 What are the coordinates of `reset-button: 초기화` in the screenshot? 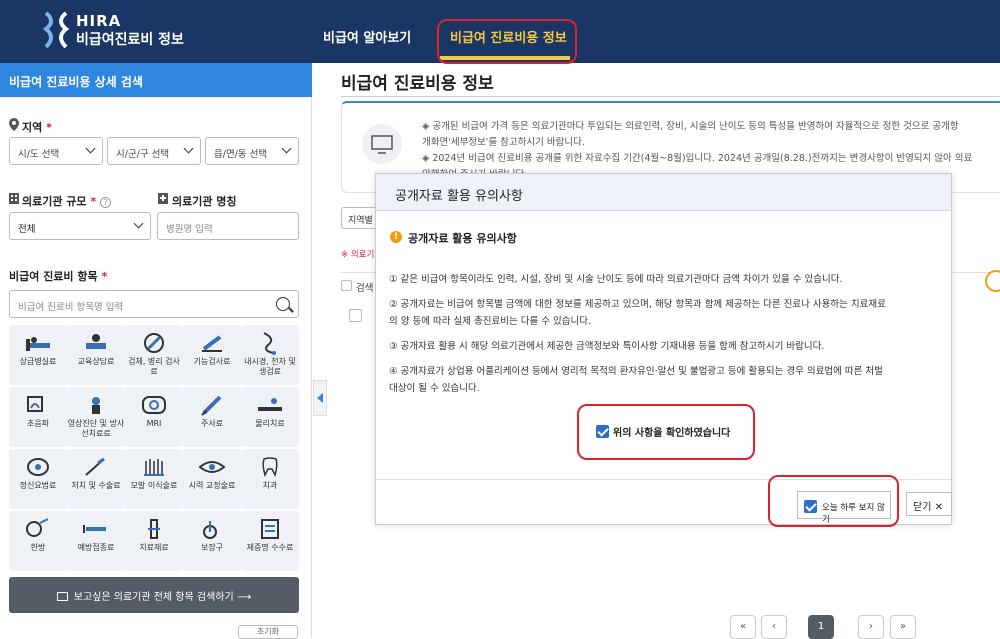 It's located at (268, 632).